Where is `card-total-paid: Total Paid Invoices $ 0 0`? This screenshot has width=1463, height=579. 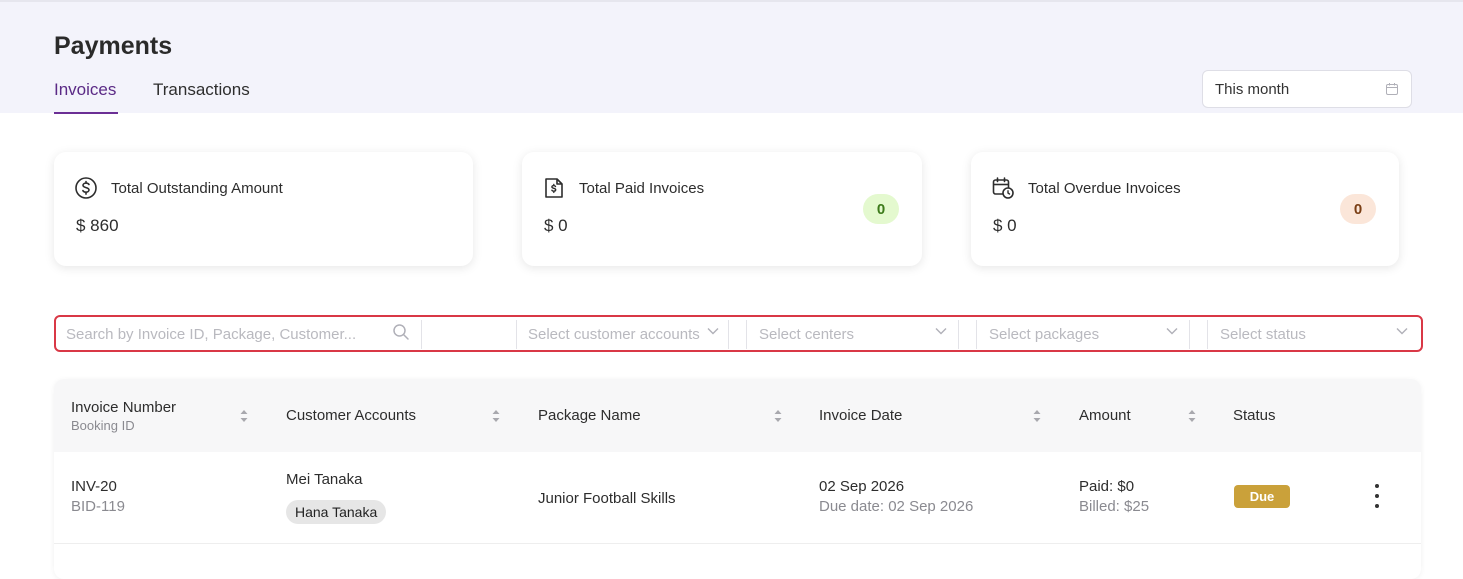 card-total-paid: Total Paid Invoices $ 0 0 is located at coordinates (722, 209).